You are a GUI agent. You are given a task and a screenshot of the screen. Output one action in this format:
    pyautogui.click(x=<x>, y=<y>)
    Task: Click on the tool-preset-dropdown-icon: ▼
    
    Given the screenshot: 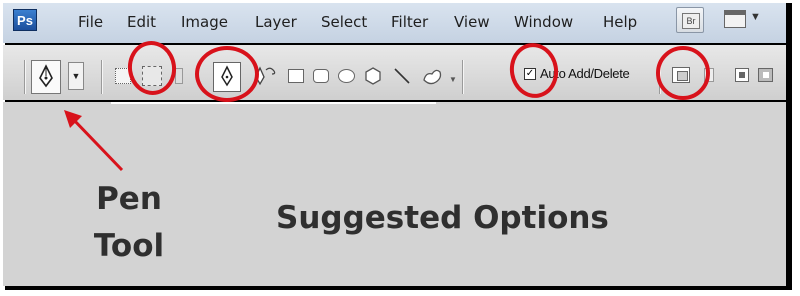 What is the action you would take?
    pyautogui.click(x=76, y=76)
    